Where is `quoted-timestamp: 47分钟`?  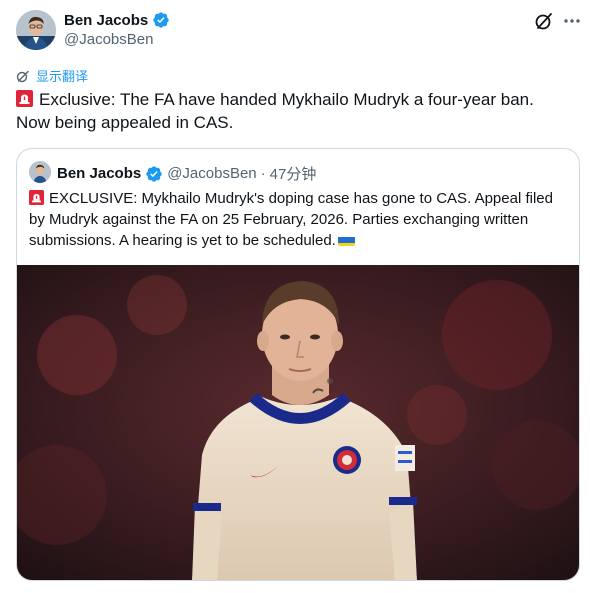
quoted-timestamp: 47分钟 is located at coordinates (293, 174).